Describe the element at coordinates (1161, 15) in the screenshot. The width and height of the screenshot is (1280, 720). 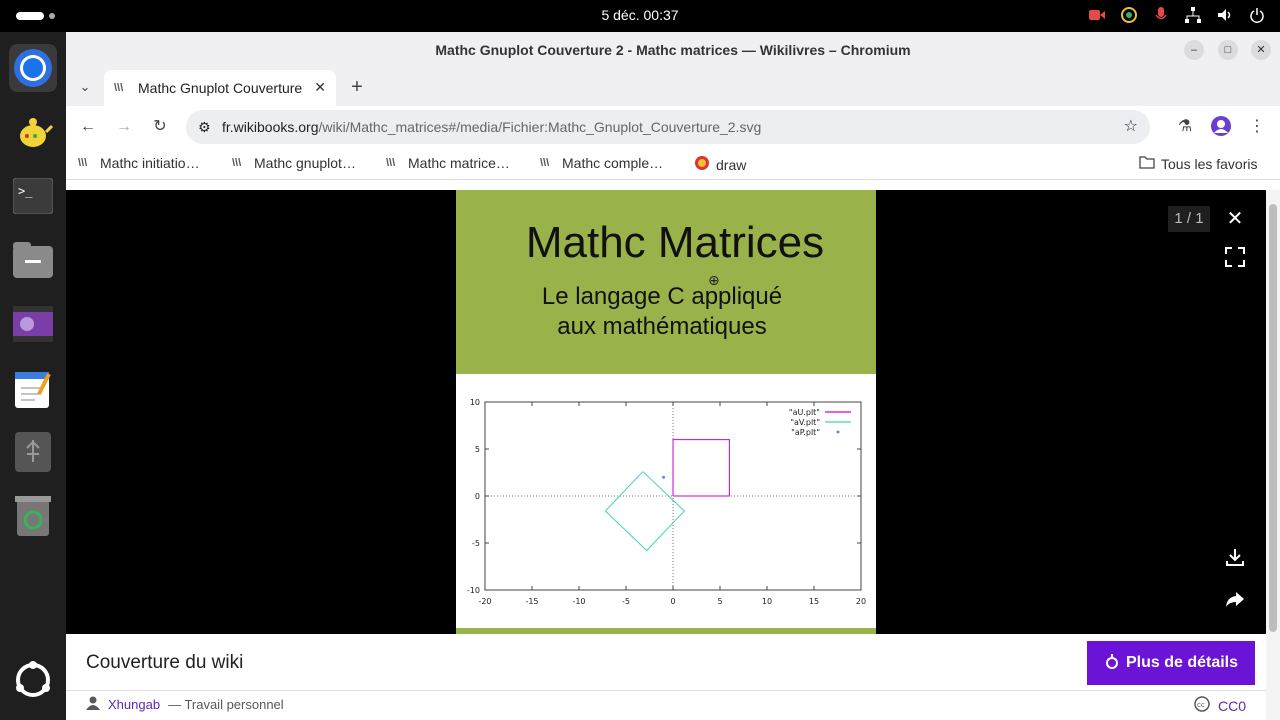
I see `microphone-icon` at that location.